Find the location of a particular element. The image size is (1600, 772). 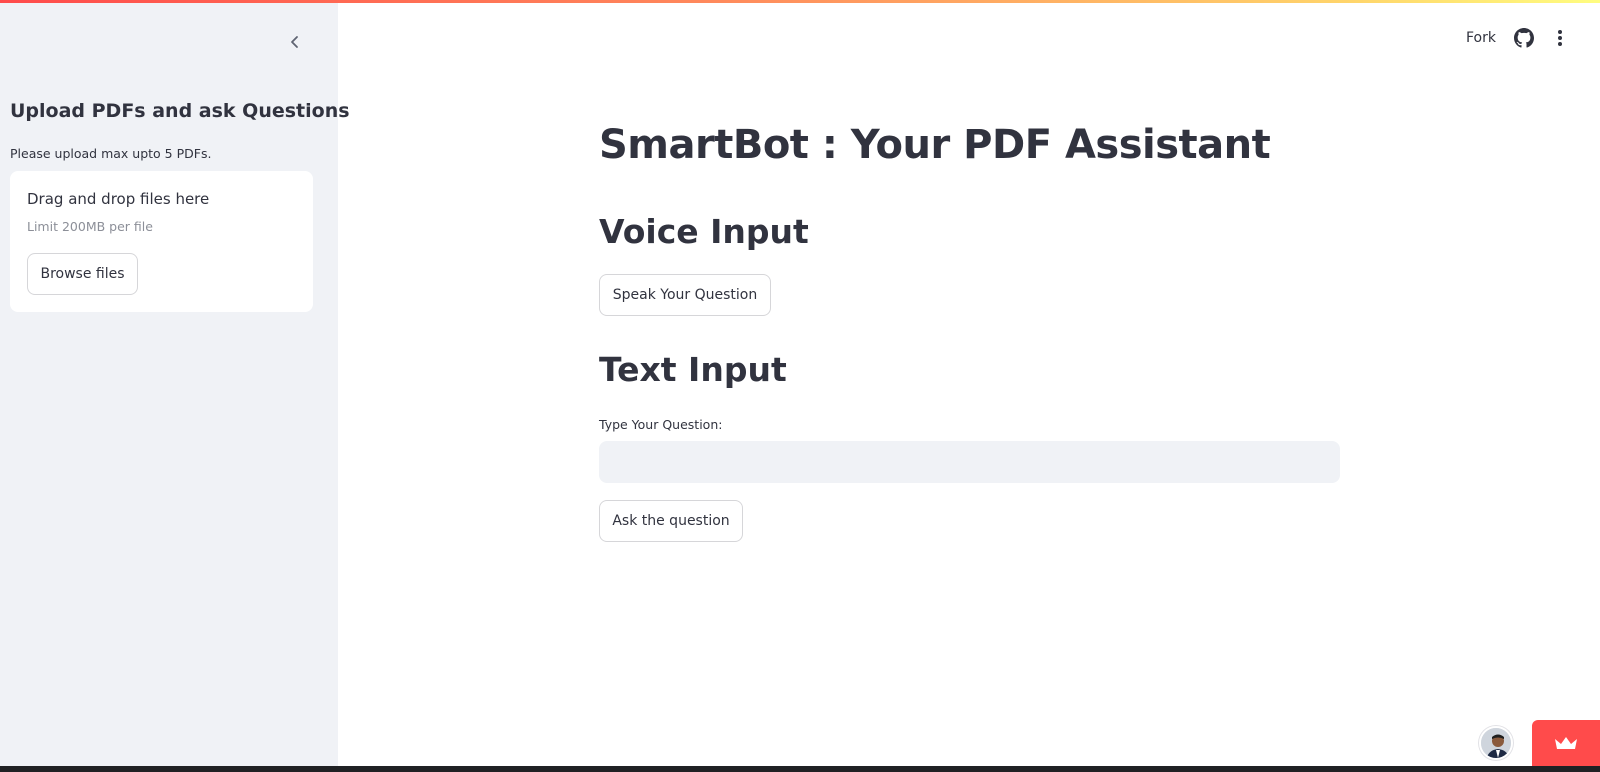

crown-badge is located at coordinates (1566, 743).